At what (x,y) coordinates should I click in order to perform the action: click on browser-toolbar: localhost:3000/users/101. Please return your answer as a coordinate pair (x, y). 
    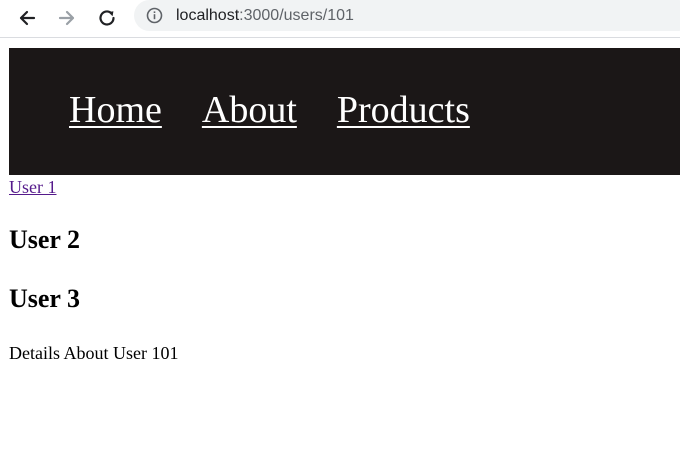
    Looking at the image, I should click on (340, 19).